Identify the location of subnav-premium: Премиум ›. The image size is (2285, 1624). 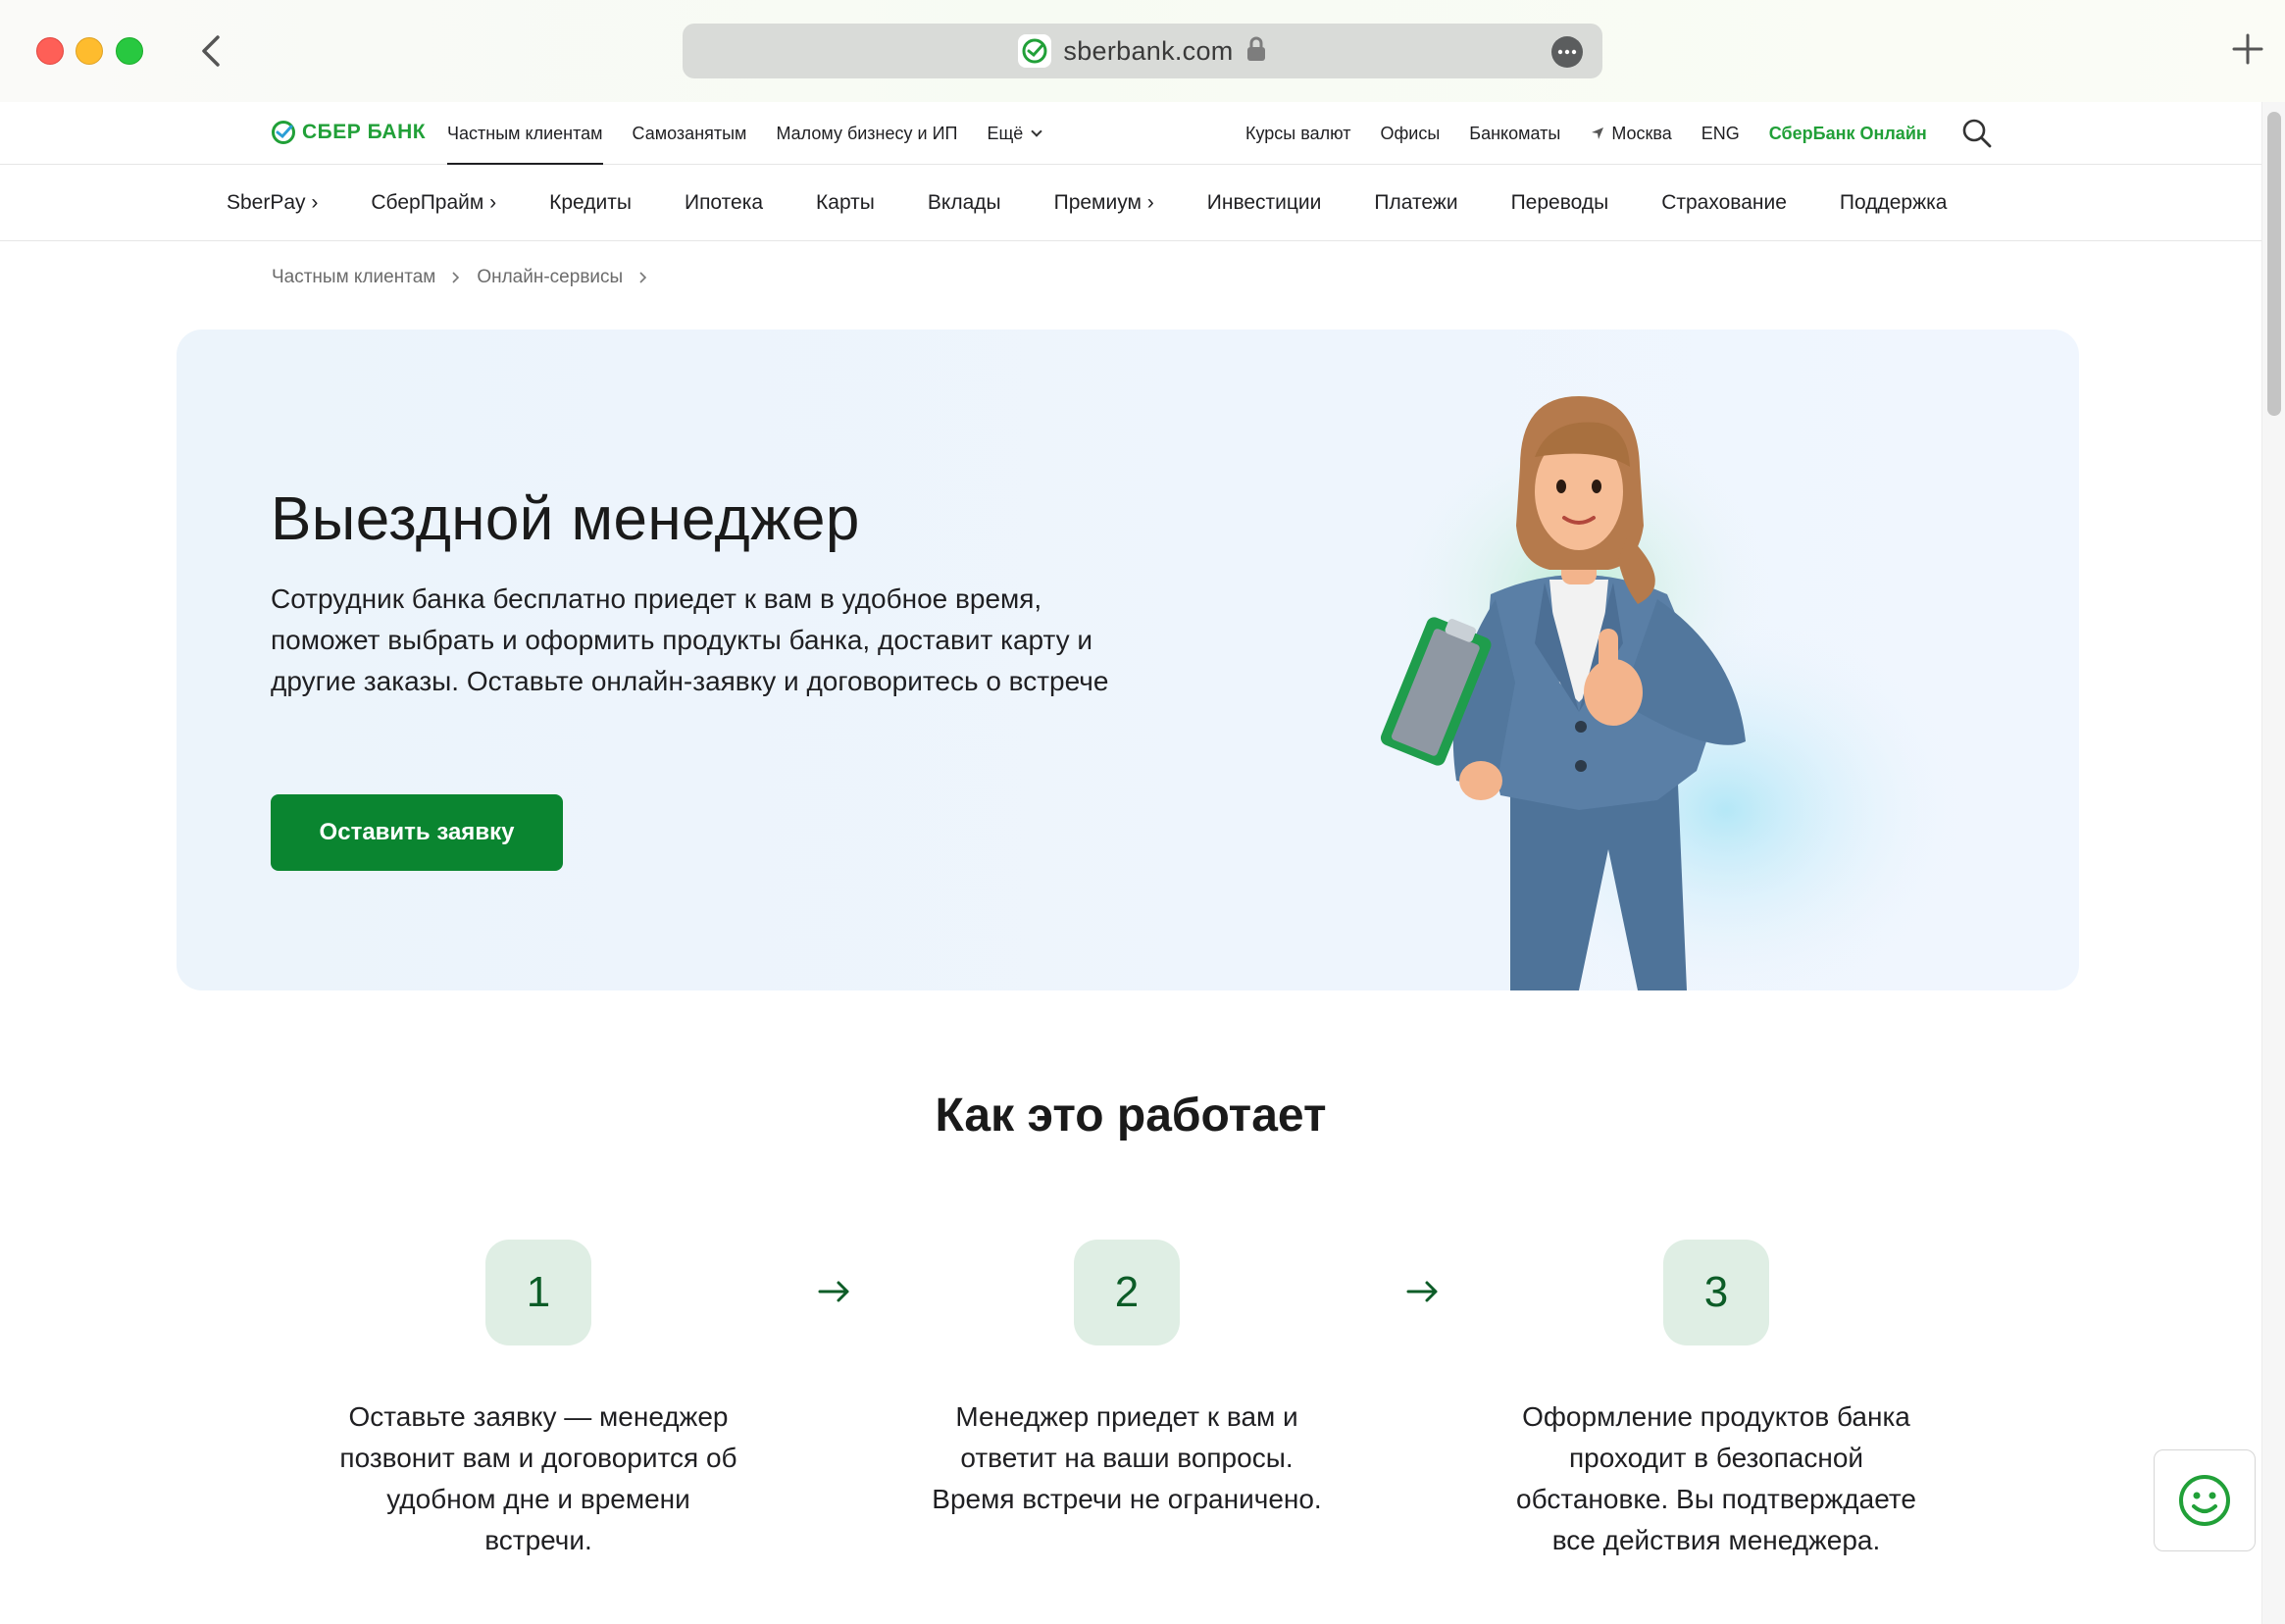
(1104, 203).